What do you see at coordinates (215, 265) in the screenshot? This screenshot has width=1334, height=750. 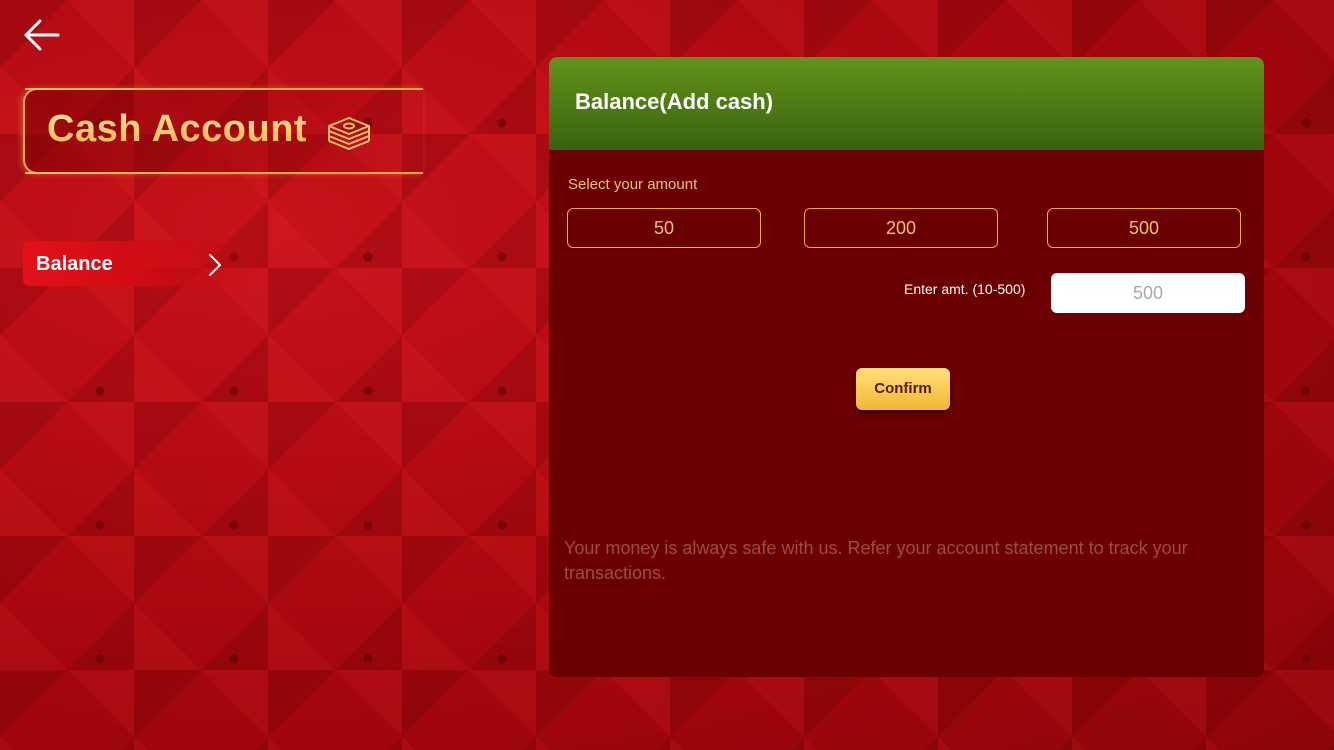 I see `chevron-right-icon` at bounding box center [215, 265].